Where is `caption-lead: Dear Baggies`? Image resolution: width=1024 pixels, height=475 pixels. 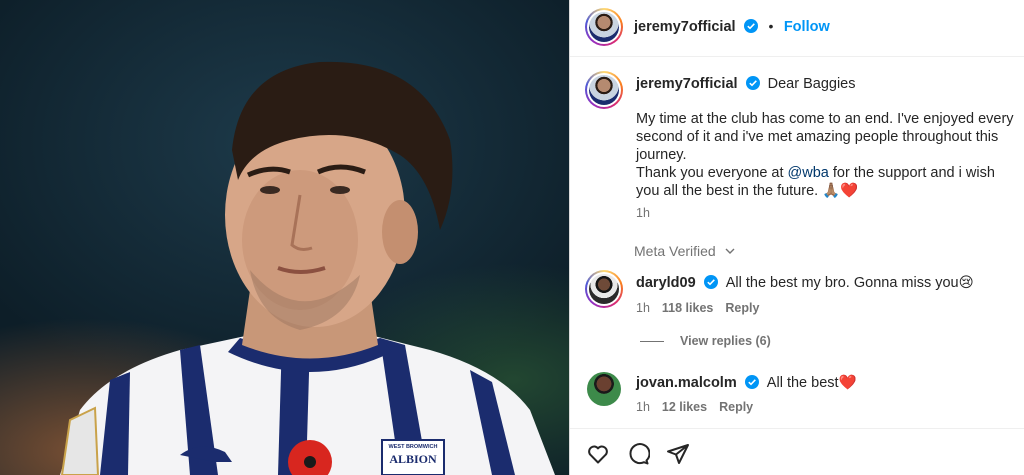
caption-lead: Dear Baggies is located at coordinates (811, 84).